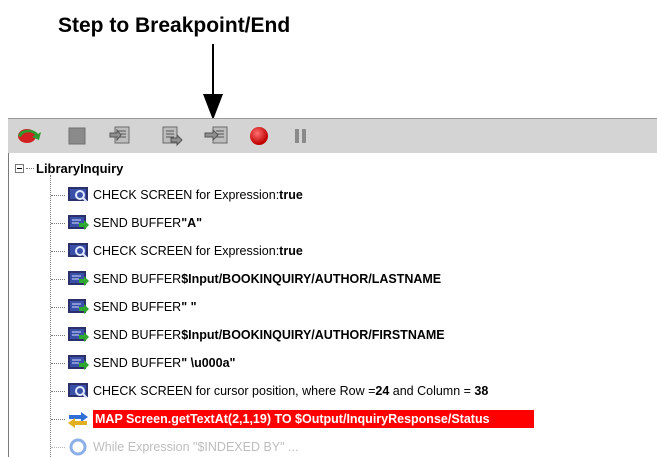 This screenshot has width=657, height=457. Describe the element at coordinates (19, 168) in the screenshot. I see `collapse-icon` at that location.